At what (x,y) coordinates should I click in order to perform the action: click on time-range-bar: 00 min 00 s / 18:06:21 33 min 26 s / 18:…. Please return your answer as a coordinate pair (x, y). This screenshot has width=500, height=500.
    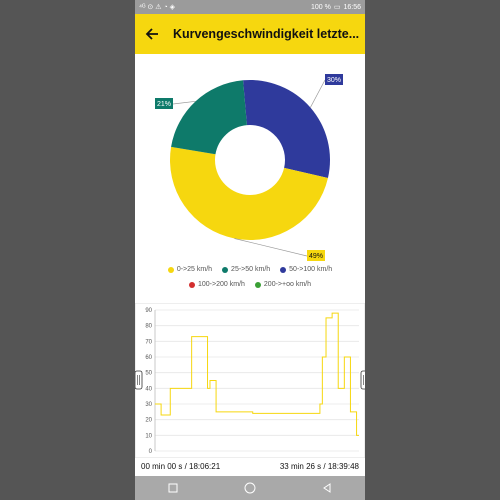
    Looking at the image, I should click on (250, 466).